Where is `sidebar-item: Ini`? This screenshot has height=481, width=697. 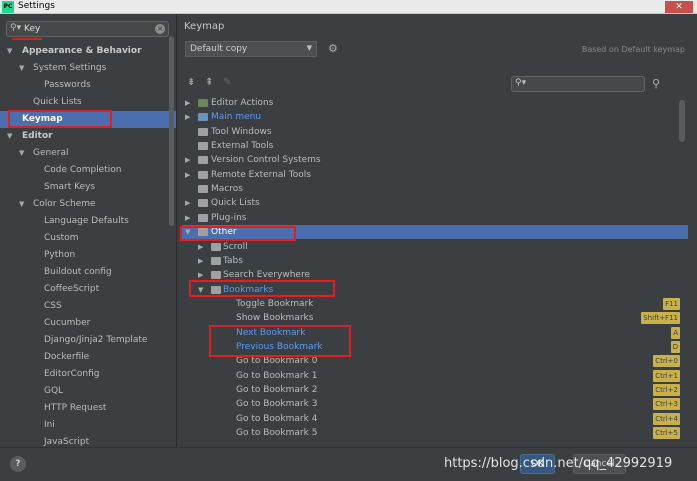
sidebar-item: Ini is located at coordinates (88, 425).